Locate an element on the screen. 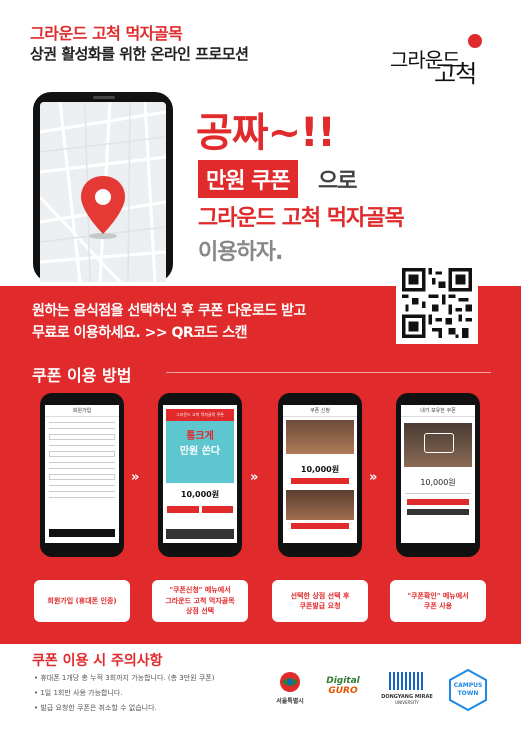  step3-screen: 쿠폰 신청 10,000원 is located at coordinates (320, 474).